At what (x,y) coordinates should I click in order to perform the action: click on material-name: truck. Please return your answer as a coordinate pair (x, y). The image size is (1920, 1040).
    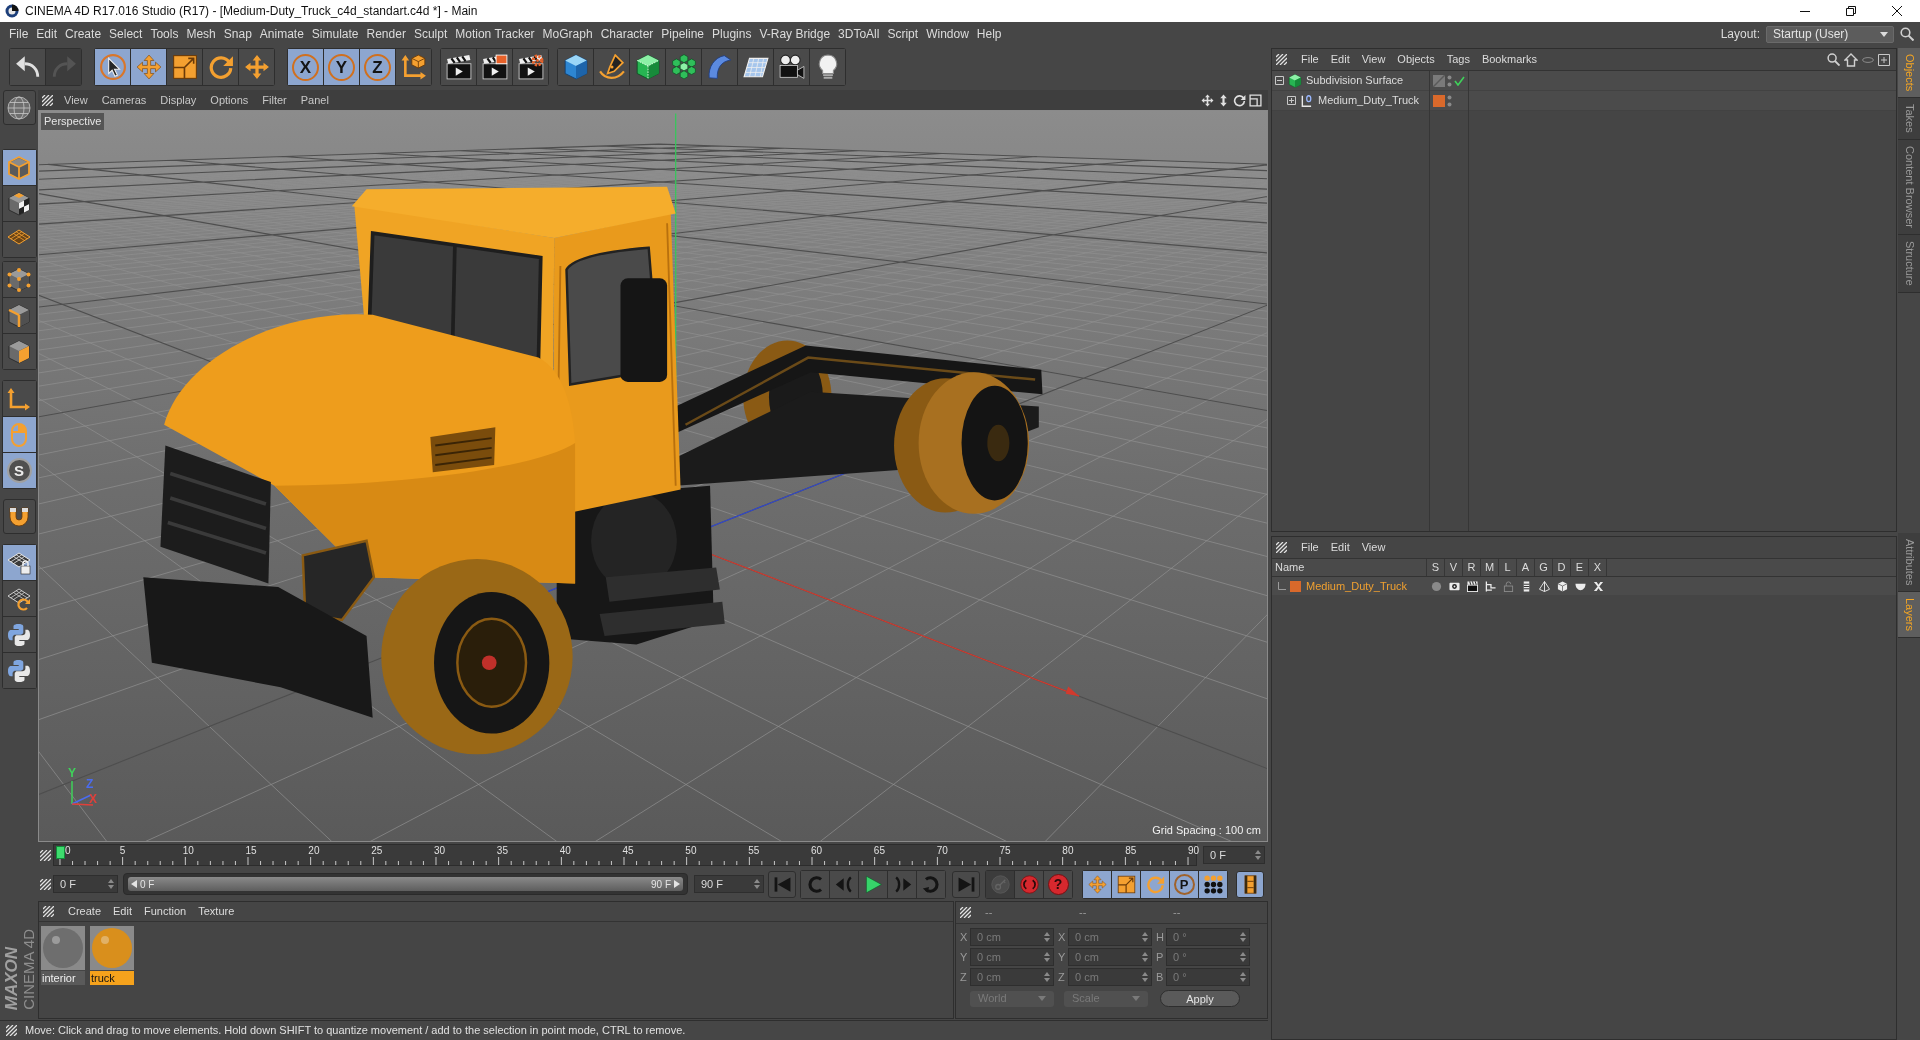
    Looking at the image, I should click on (112, 978).